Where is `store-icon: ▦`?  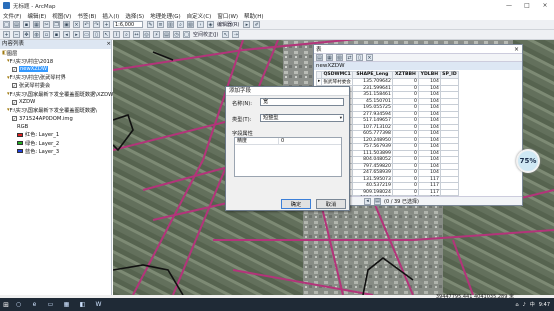 store-icon: ▦ is located at coordinates (66, 304).